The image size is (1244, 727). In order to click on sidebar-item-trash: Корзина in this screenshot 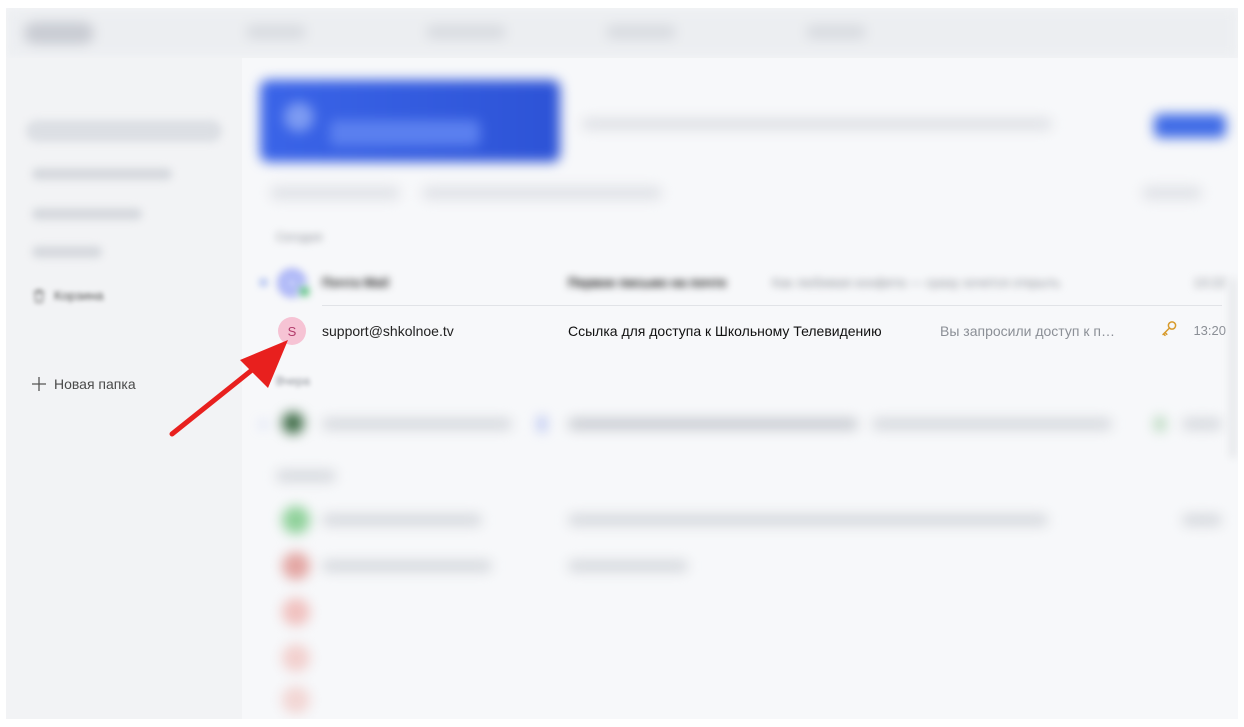, I will do `click(68, 295)`.